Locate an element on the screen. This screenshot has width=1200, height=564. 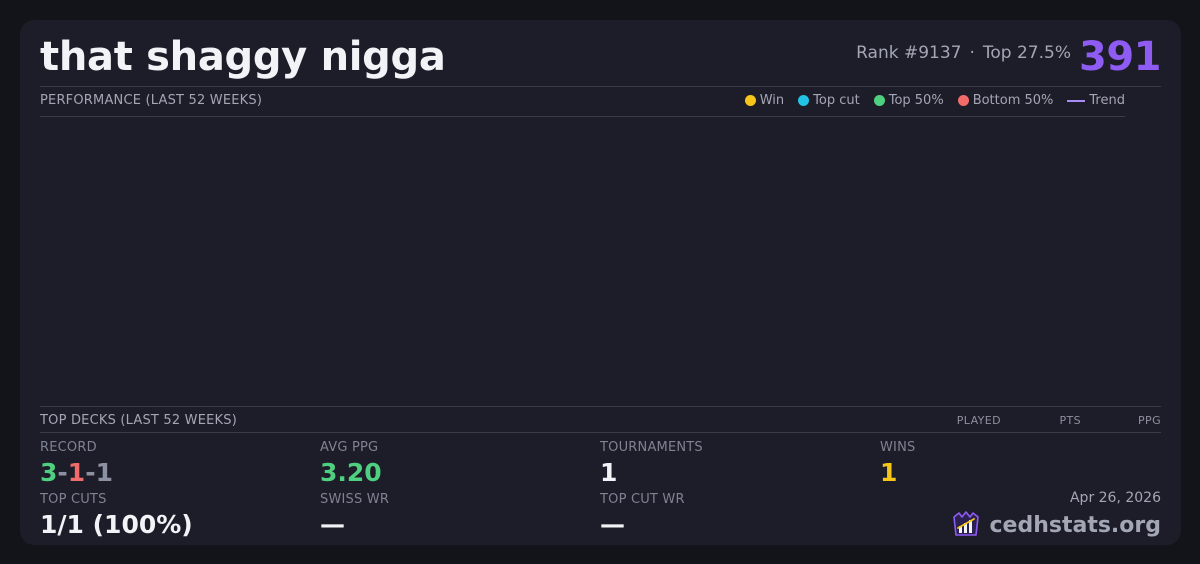
record-wins: 3 is located at coordinates (49, 472).